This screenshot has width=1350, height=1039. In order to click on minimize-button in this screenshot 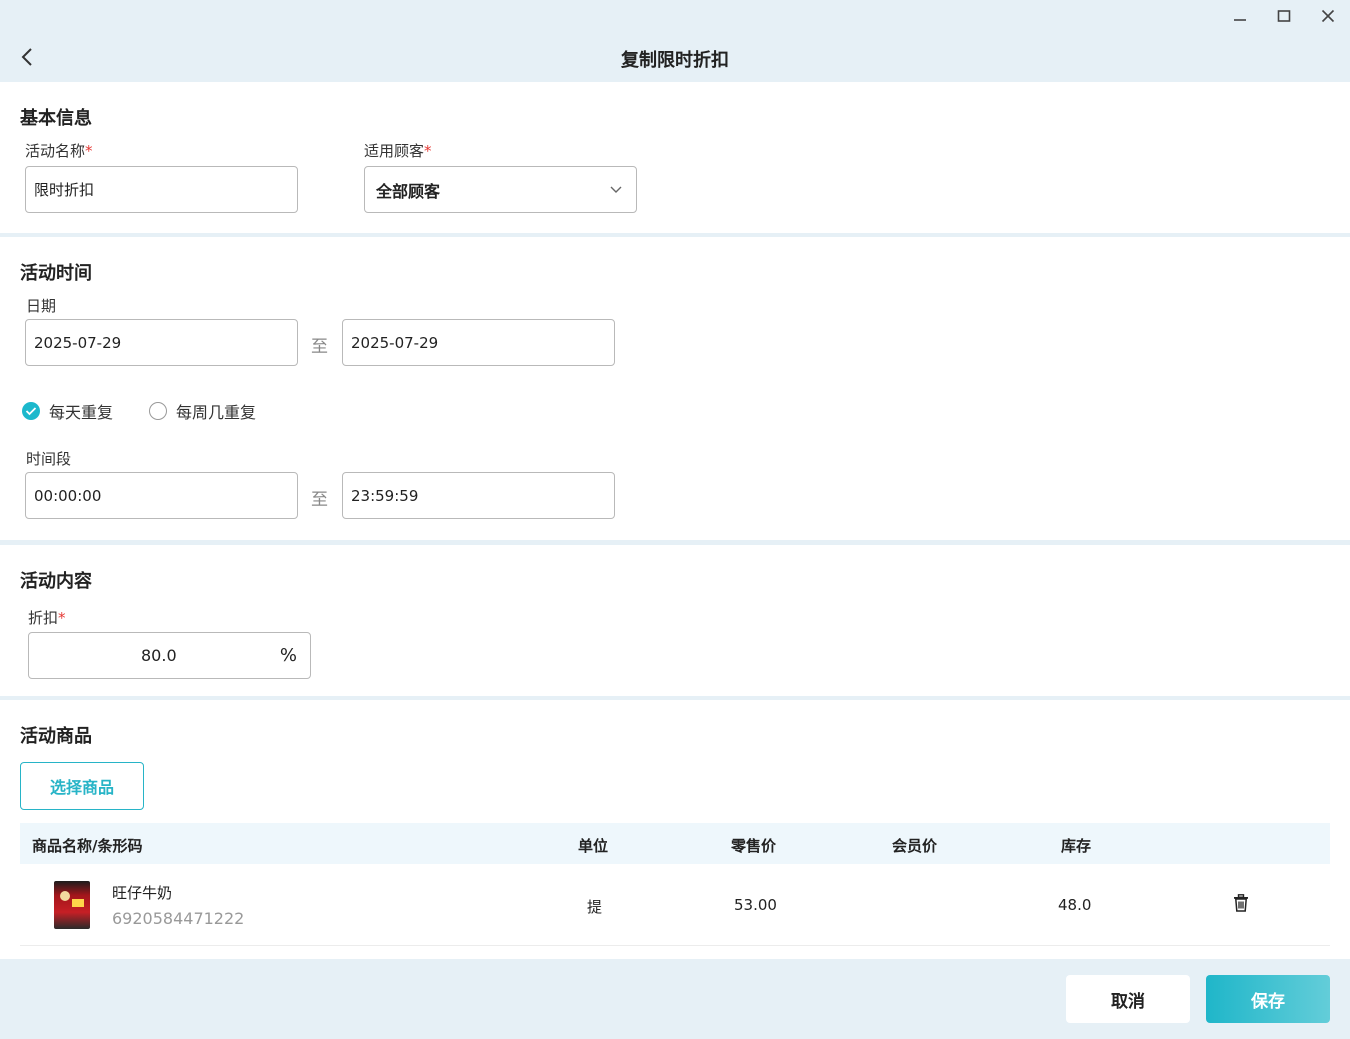, I will do `click(1240, 16)`.